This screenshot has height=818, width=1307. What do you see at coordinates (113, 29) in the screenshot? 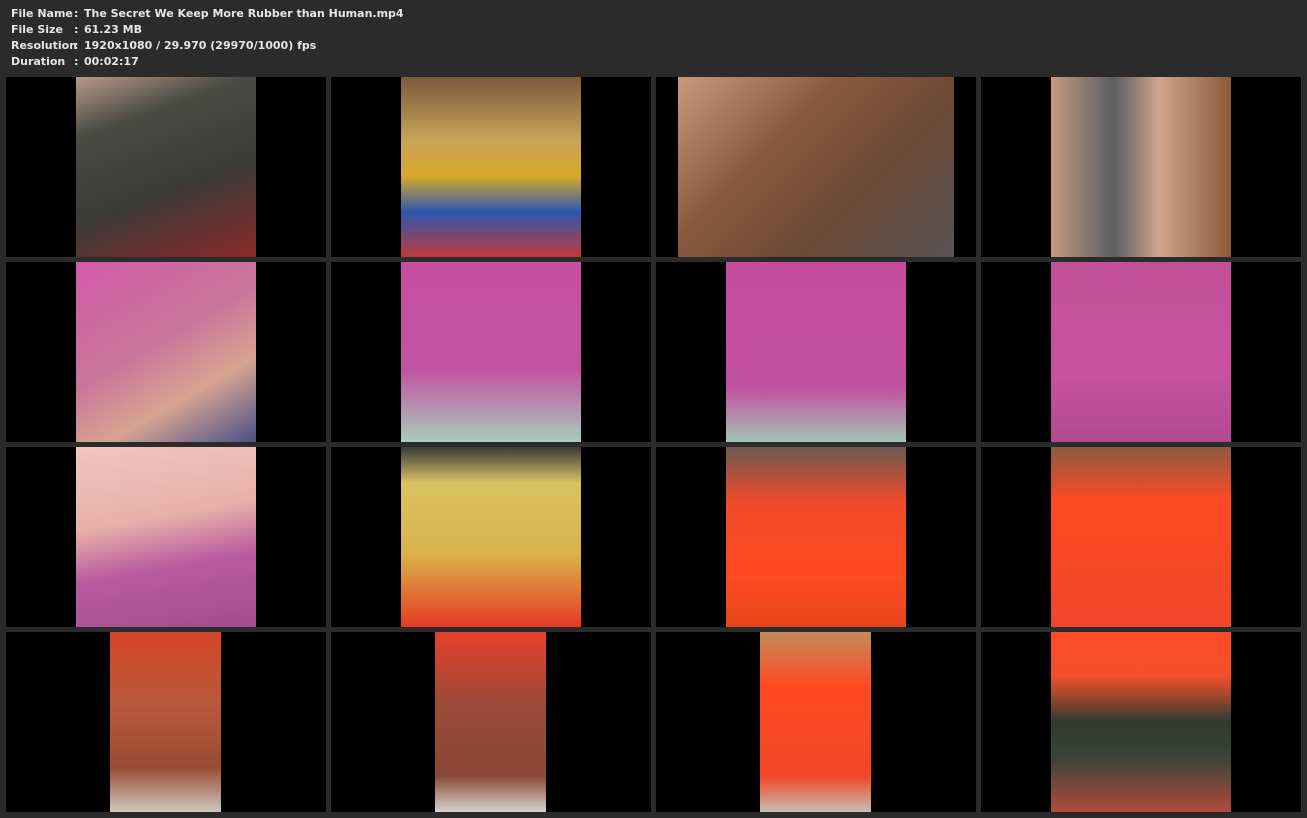
I see `file-size-value: 61.23 MB` at bounding box center [113, 29].